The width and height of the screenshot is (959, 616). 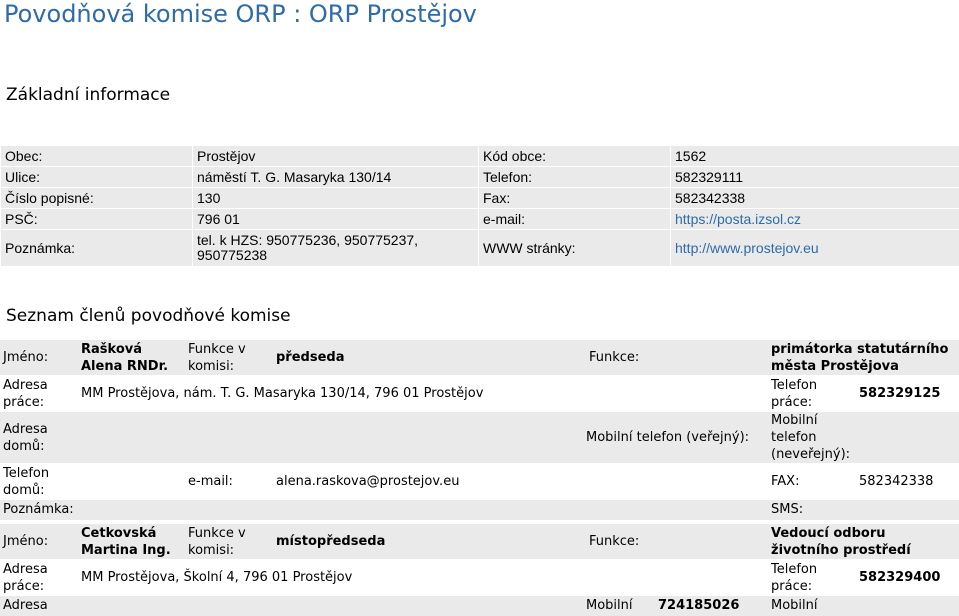 I want to click on members-heading: Seznam členů povodňové komise, so click(x=148, y=316).